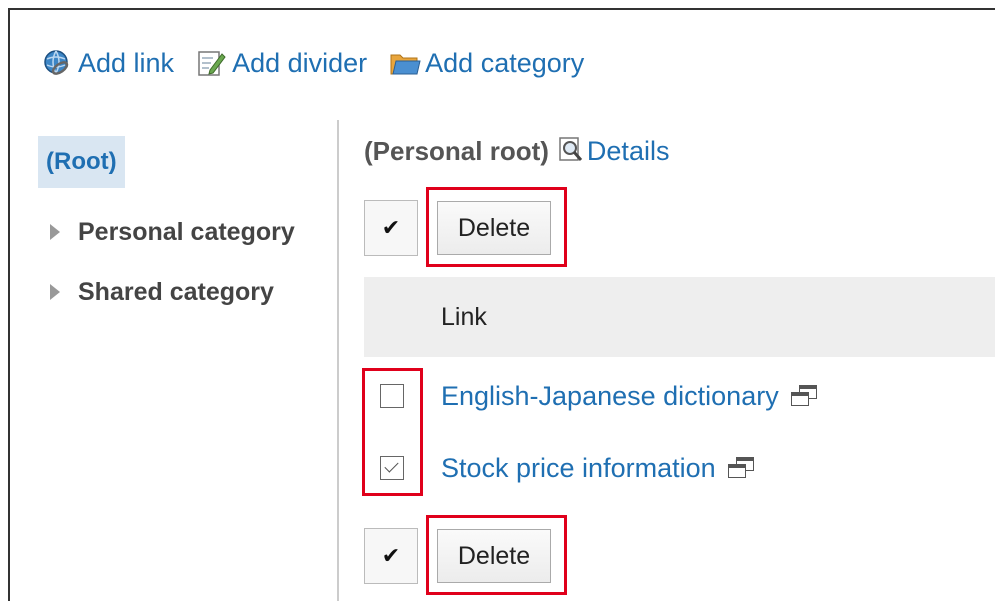 The width and height of the screenshot is (995, 601). What do you see at coordinates (572, 151) in the screenshot?
I see `magnifier-icon` at bounding box center [572, 151].